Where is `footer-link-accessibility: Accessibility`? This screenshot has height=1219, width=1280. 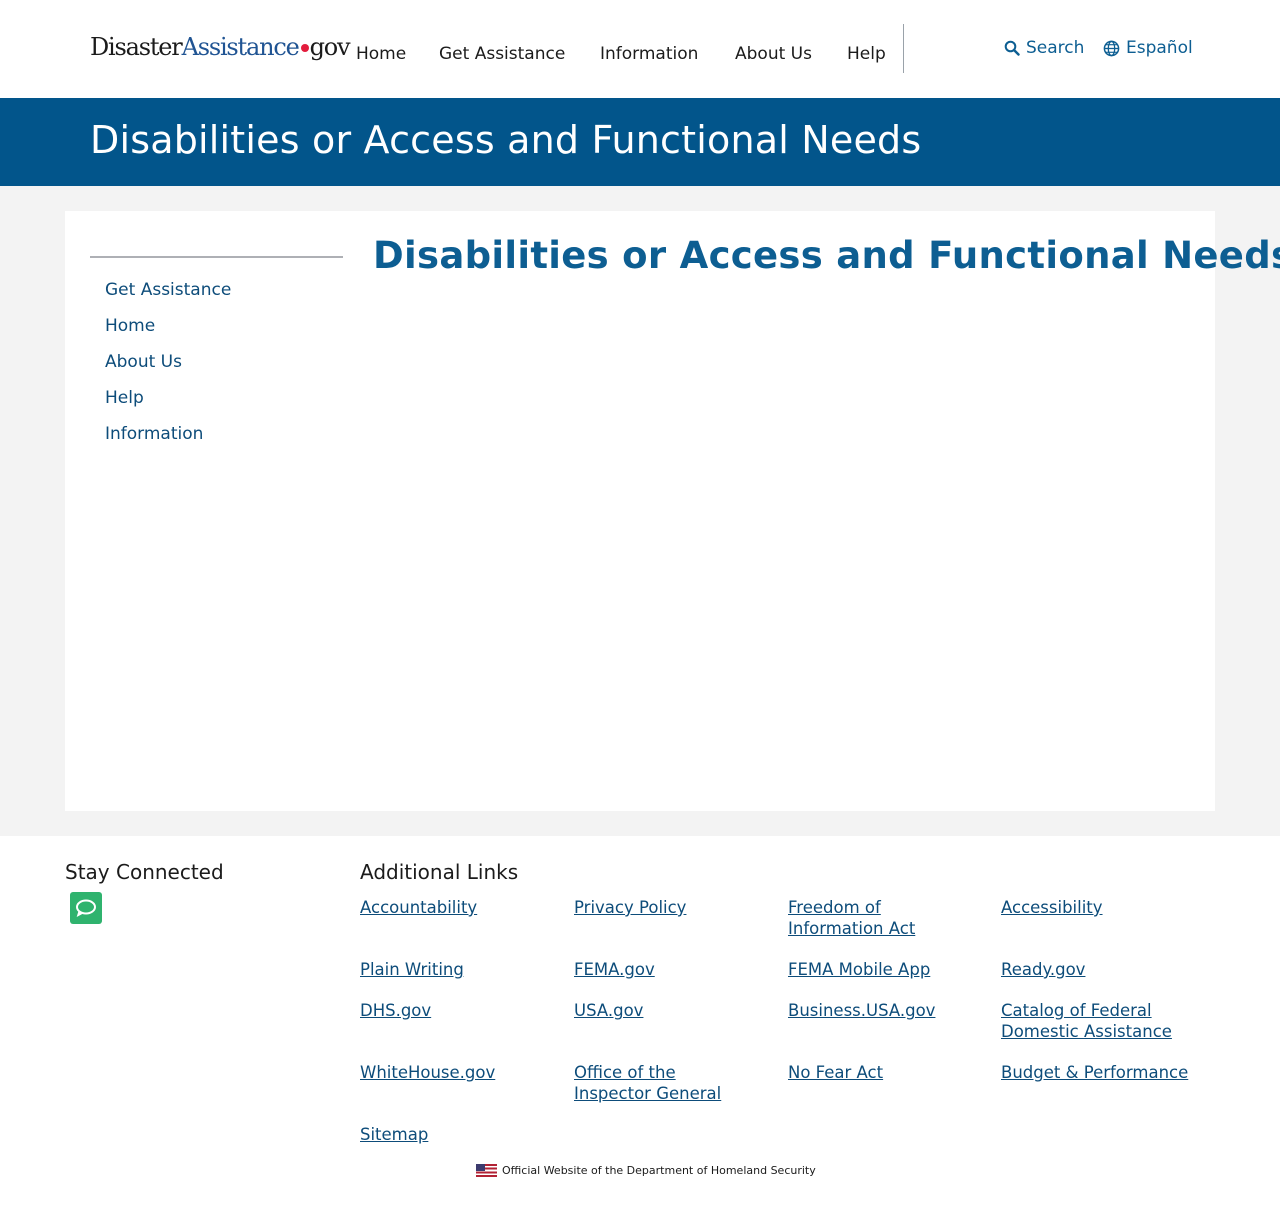
footer-link-accessibility: Accessibility is located at coordinates (1101, 907).